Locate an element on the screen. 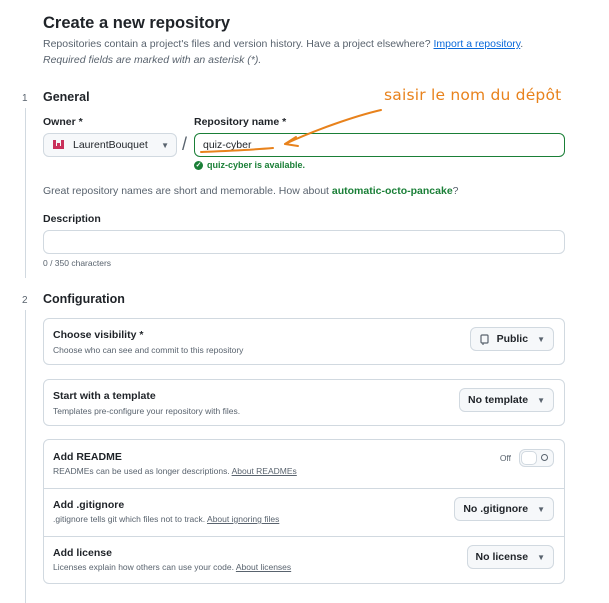 This screenshot has height=603, width=609. template-title: Start with a template is located at coordinates (104, 396).